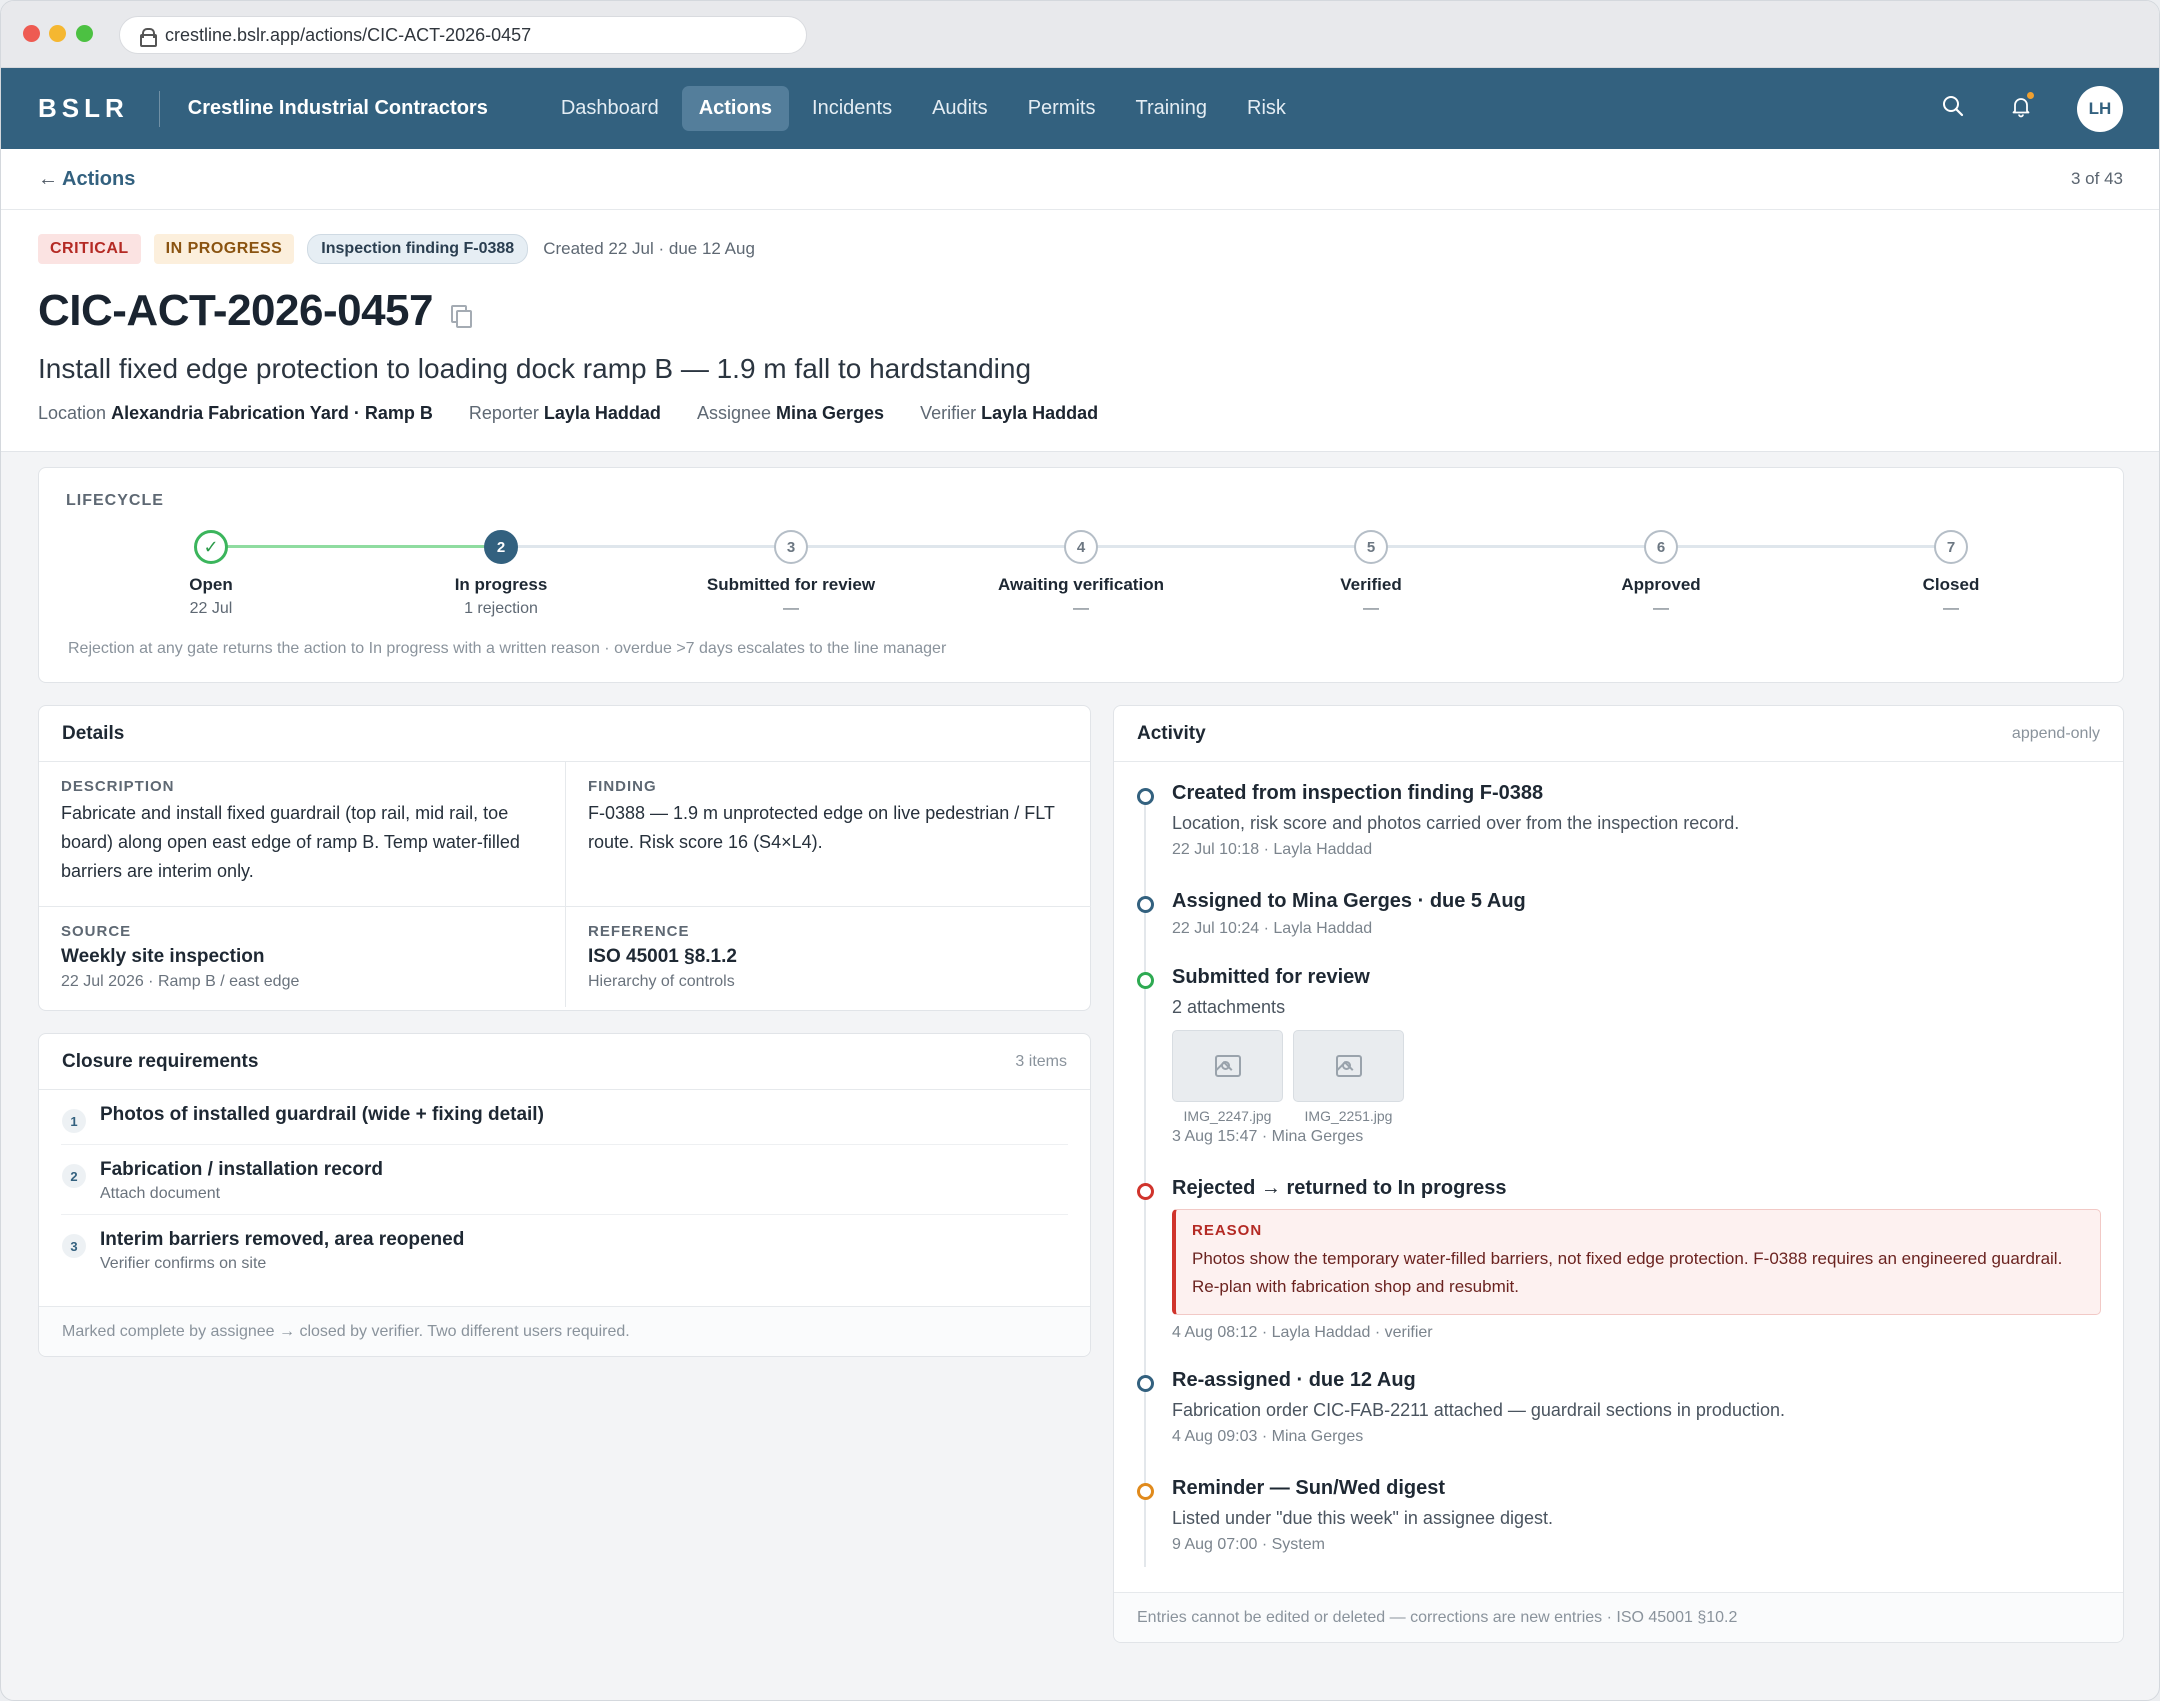 This screenshot has height=1701, width=2160. I want to click on nav-divider, so click(159, 108).